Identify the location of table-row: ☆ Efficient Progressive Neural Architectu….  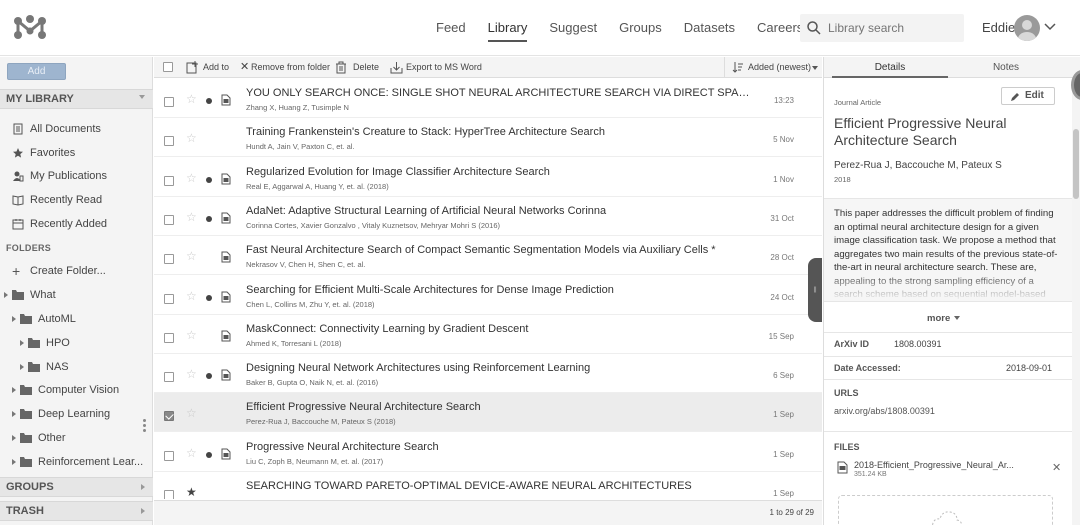
(488, 413).